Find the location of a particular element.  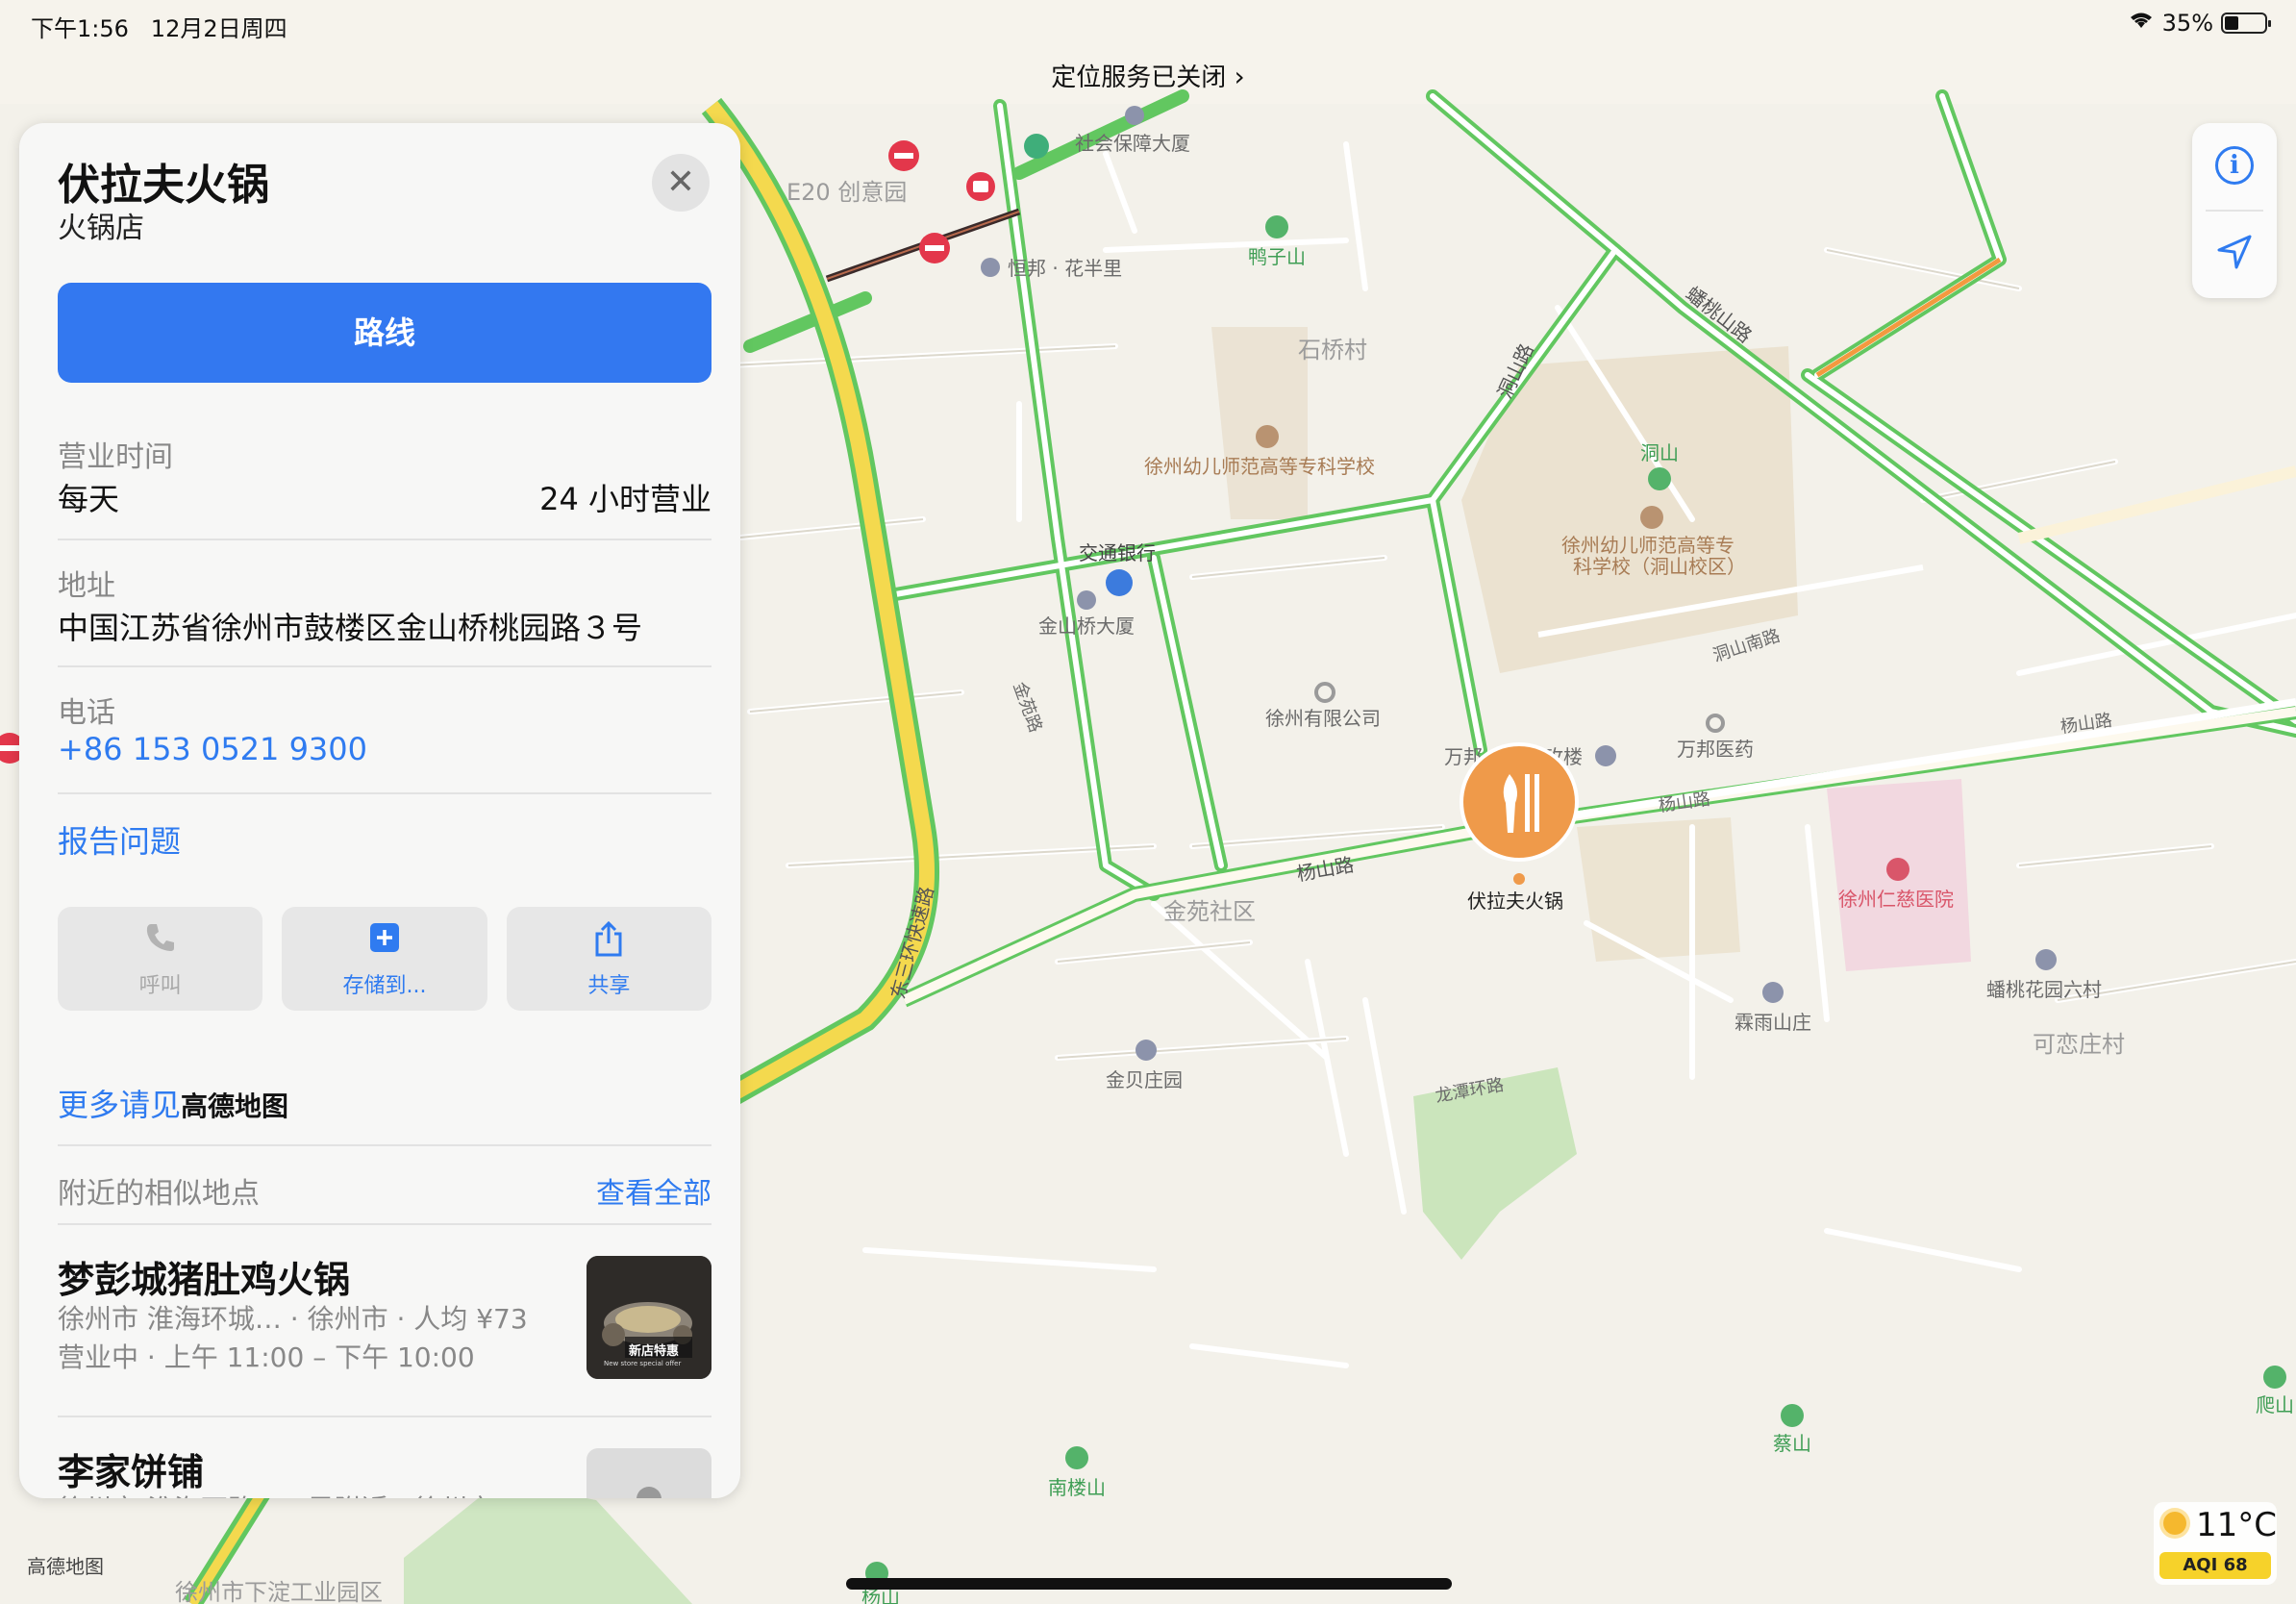

map-label-yazishan: 鸭子山 is located at coordinates (1277, 256).